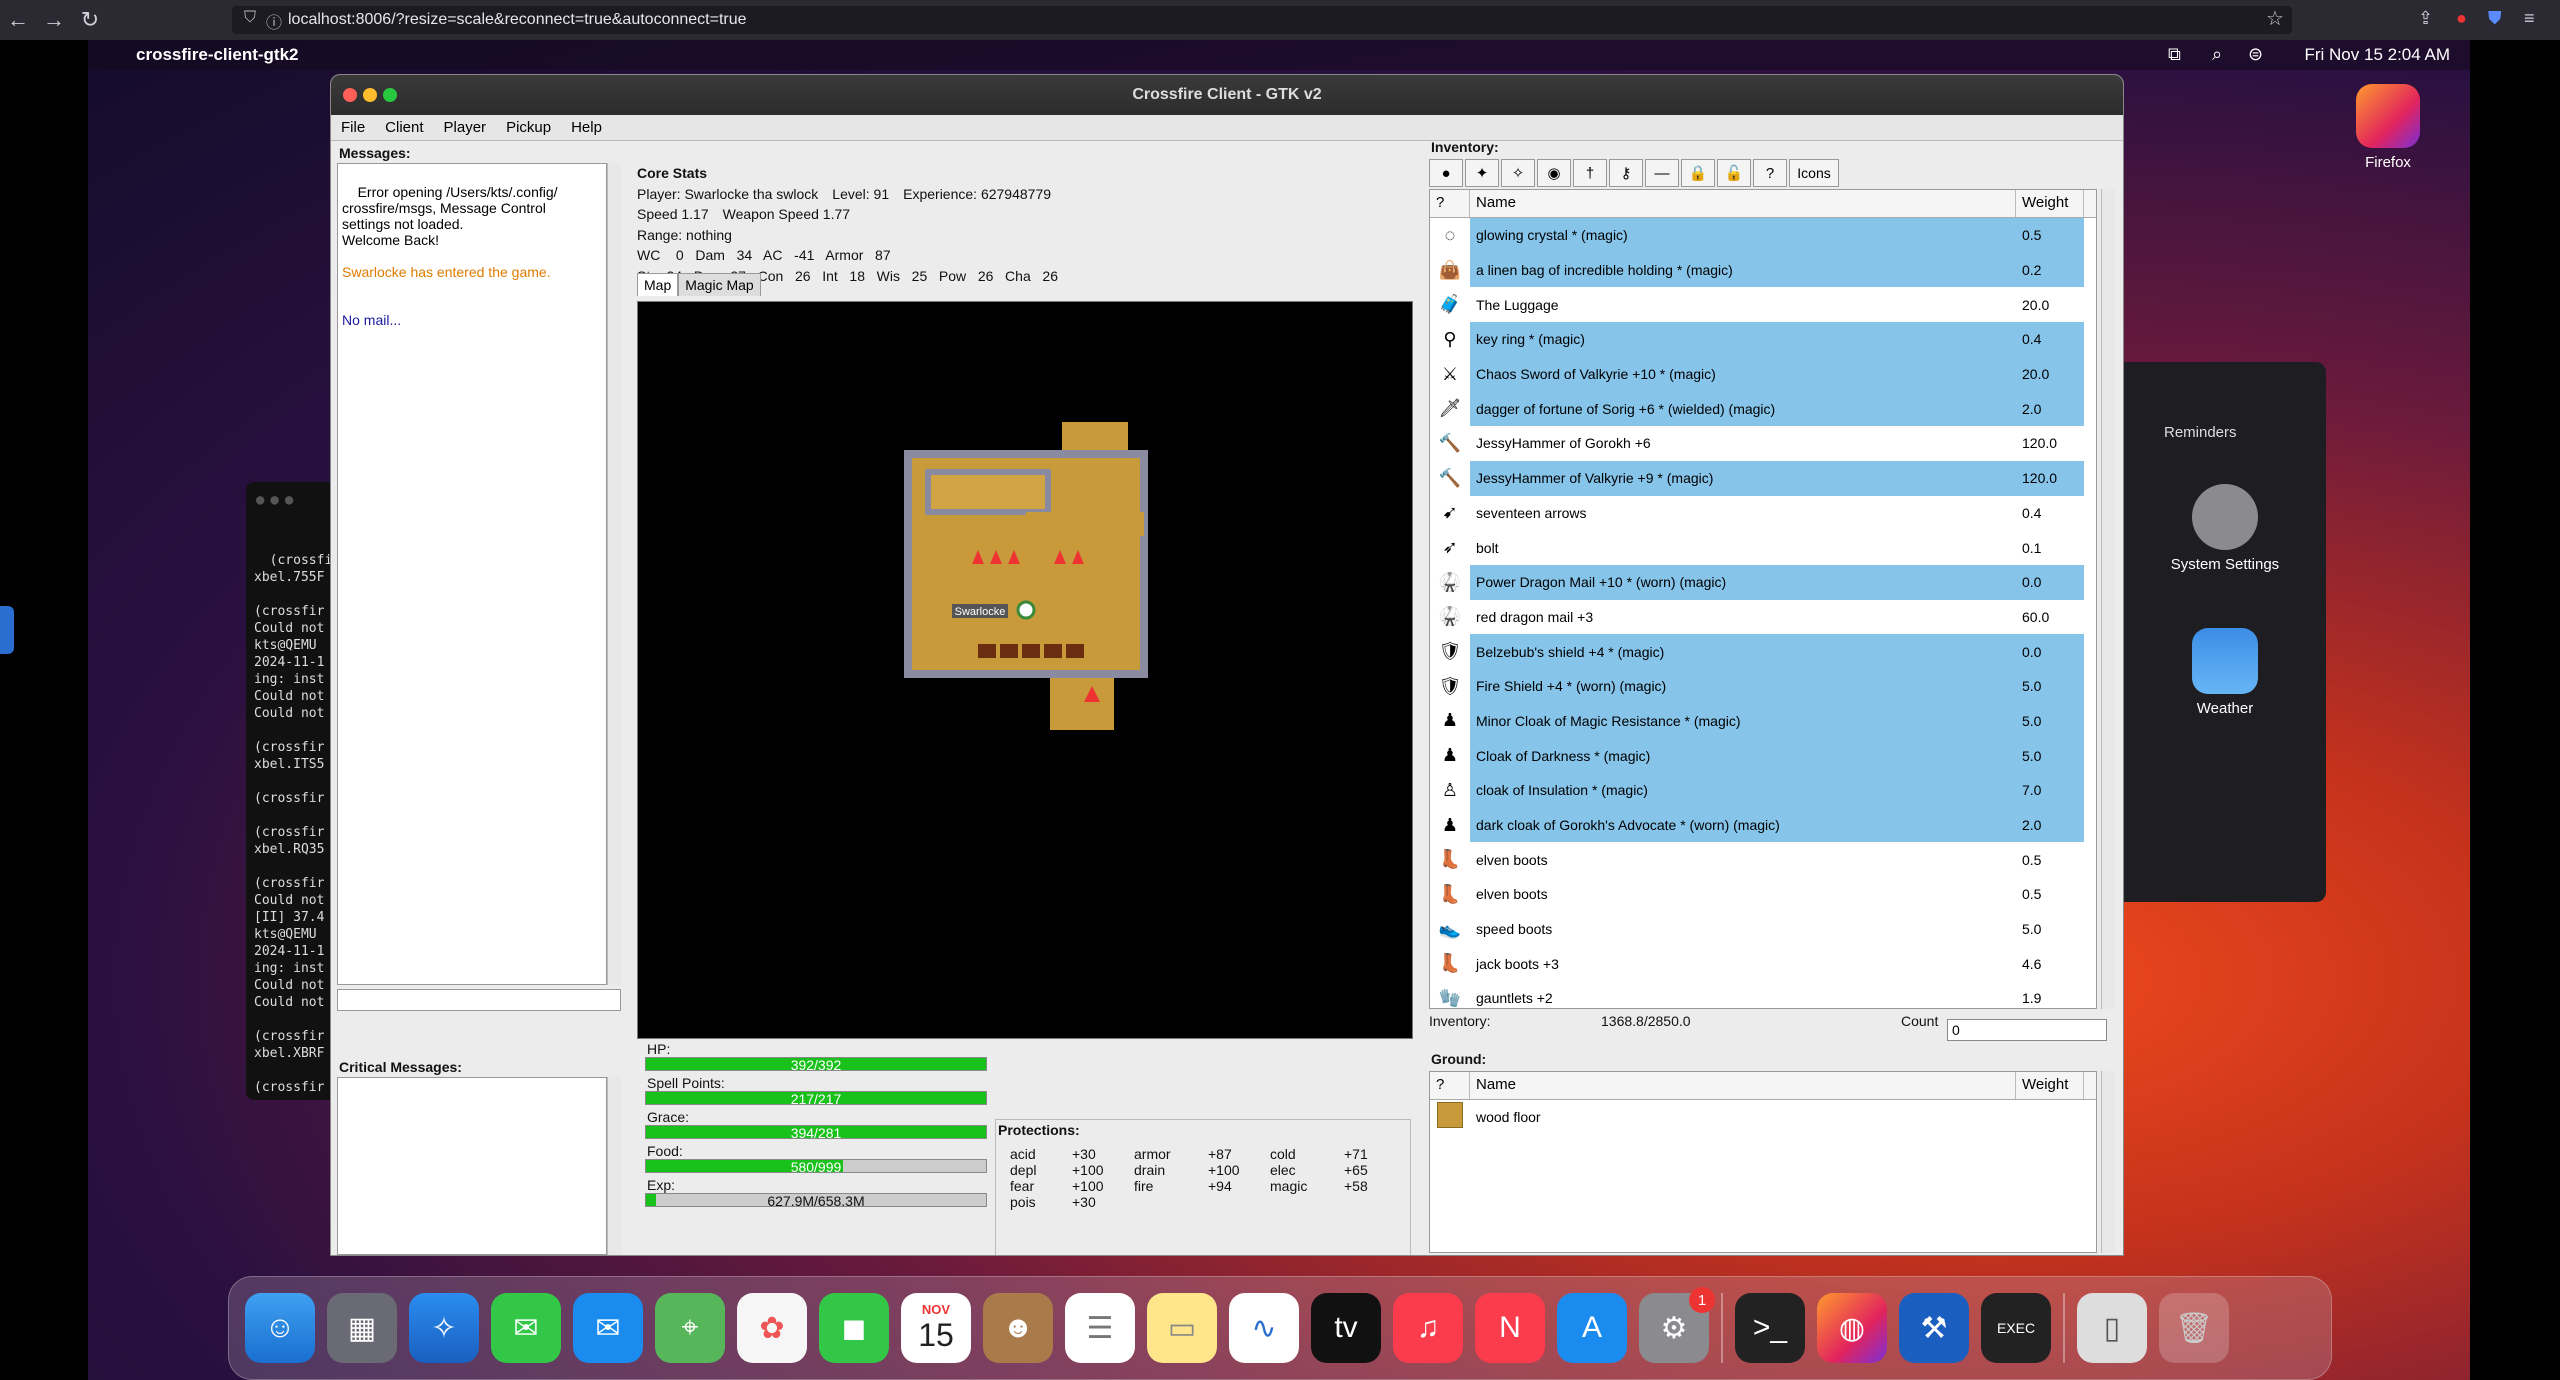 The width and height of the screenshot is (2560, 1380). What do you see at coordinates (1227, 95) in the screenshot?
I see `window-titlebar: Crossfire Client - GTK v2` at bounding box center [1227, 95].